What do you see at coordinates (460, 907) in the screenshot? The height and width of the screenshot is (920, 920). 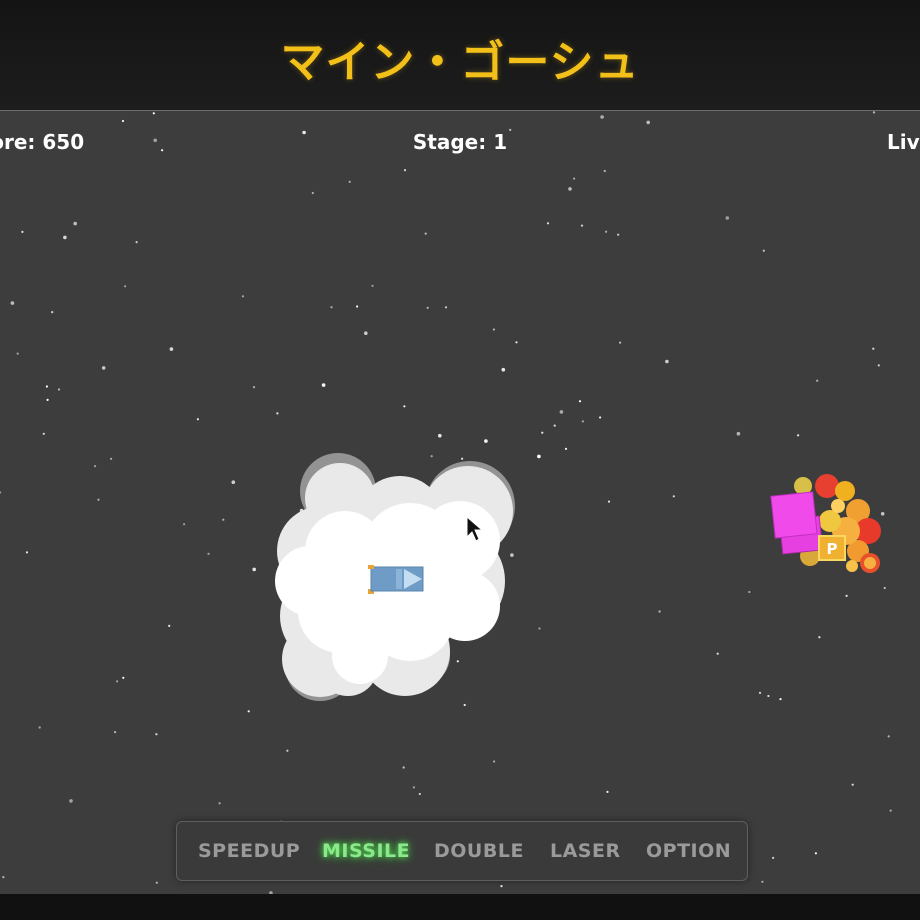 I see `bottom-frame` at bounding box center [460, 907].